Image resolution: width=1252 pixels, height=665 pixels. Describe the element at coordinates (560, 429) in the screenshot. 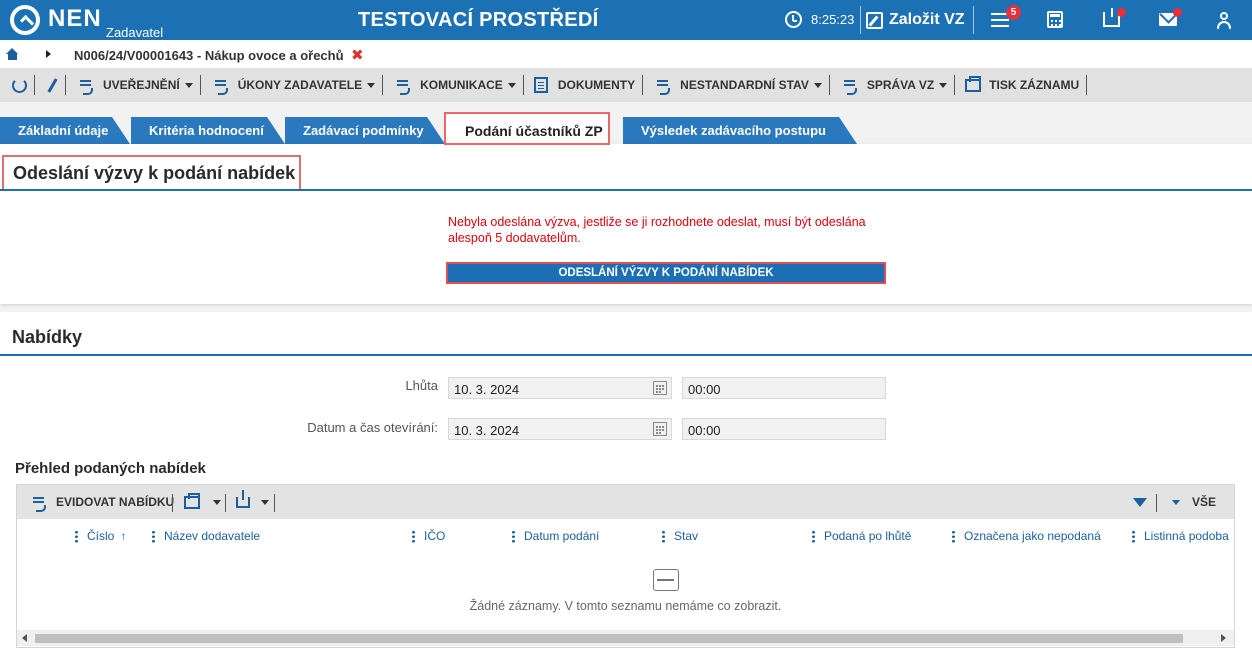

I see `opening-date-field: 10. 3. 2024` at that location.